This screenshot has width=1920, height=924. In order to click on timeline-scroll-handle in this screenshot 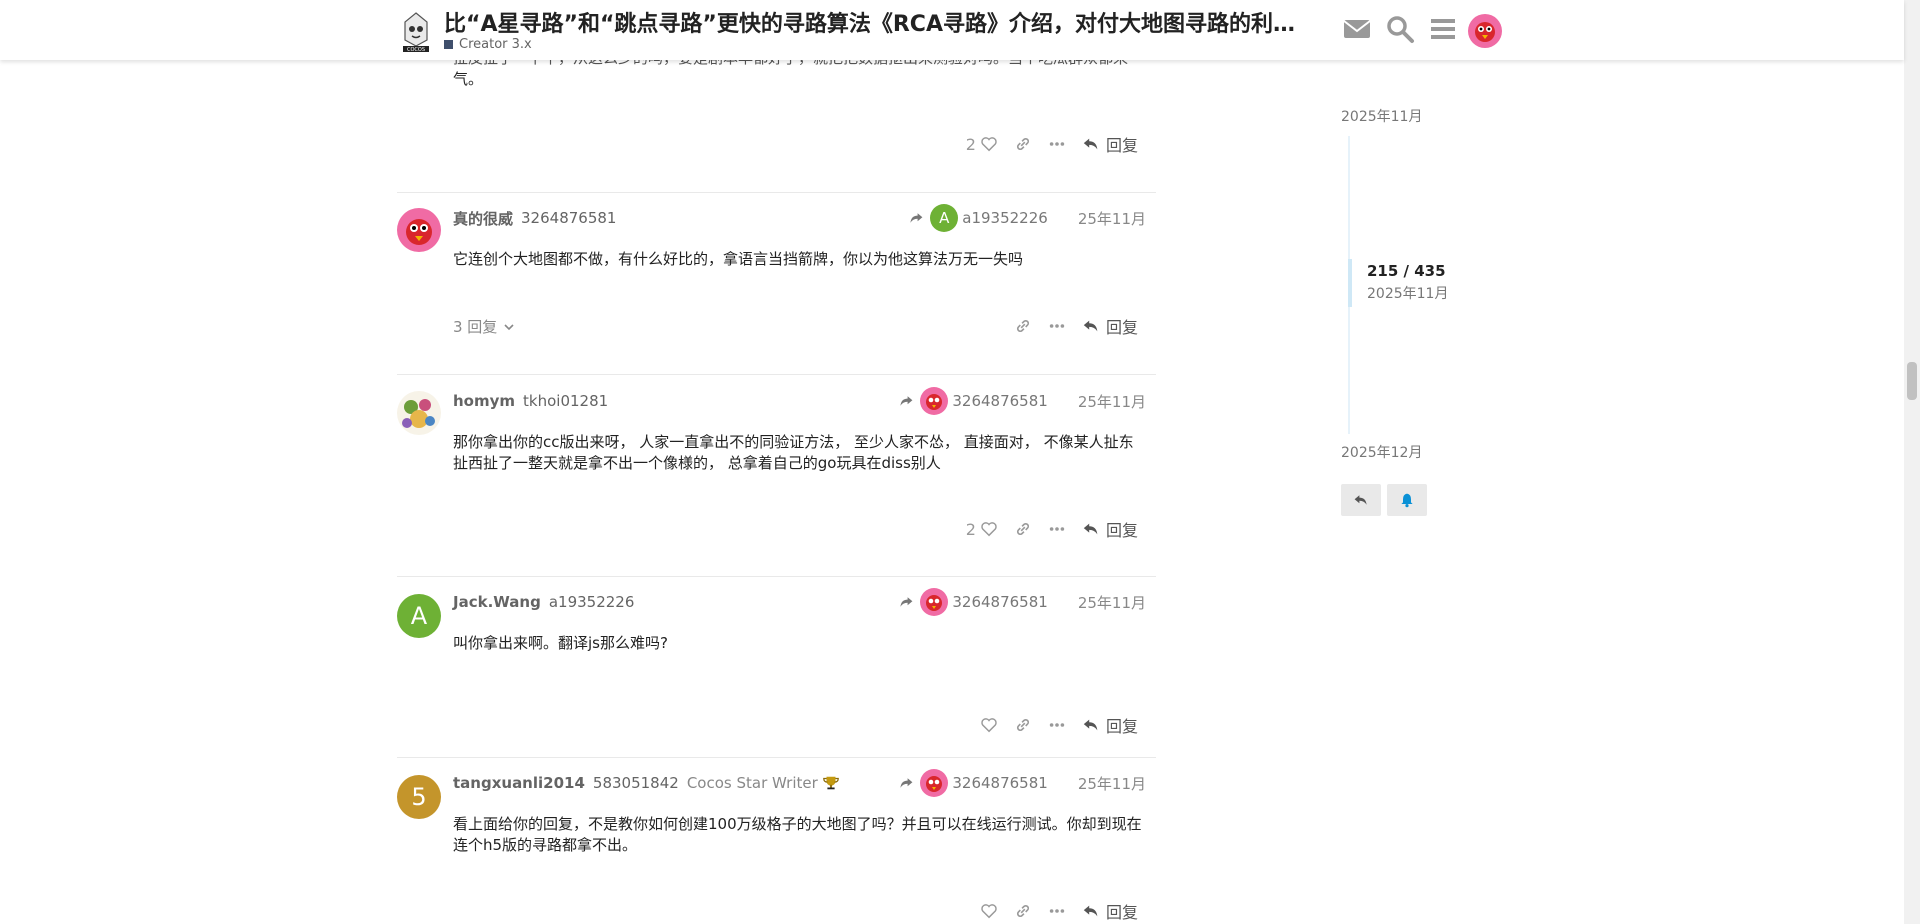, I will do `click(1350, 283)`.